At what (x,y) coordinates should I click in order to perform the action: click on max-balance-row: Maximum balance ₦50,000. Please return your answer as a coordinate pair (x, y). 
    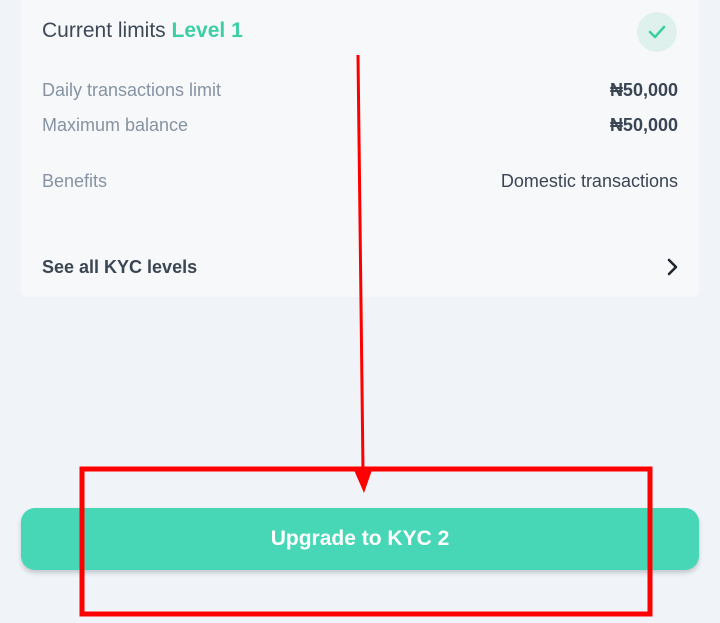
    Looking at the image, I should click on (360, 125).